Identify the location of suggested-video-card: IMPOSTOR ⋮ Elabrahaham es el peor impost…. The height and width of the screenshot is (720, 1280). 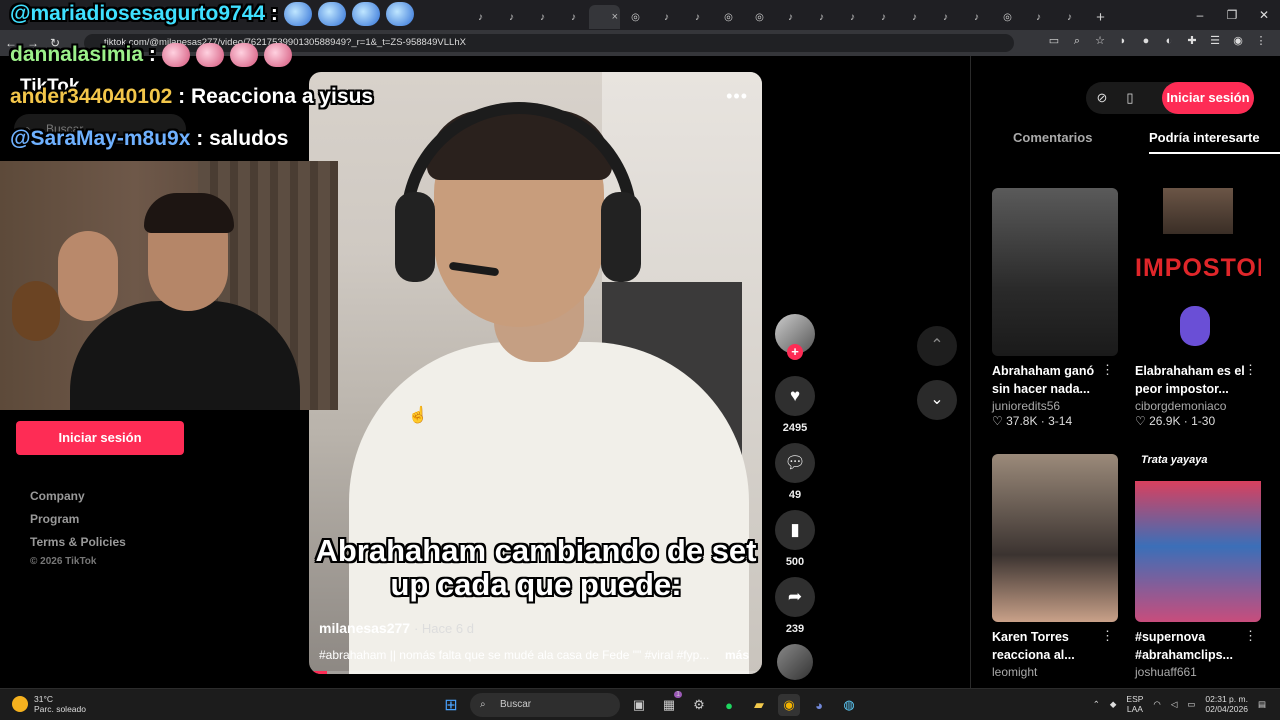
(1198, 308).